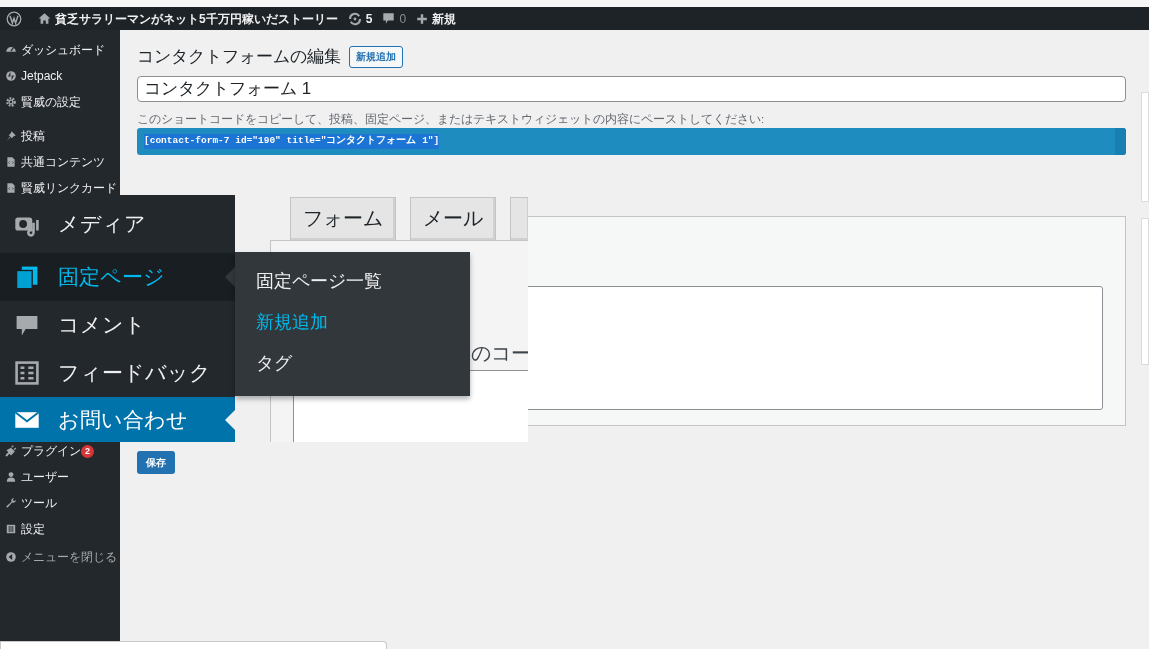  I want to click on menu-item: 固定ページ, so click(117, 277).